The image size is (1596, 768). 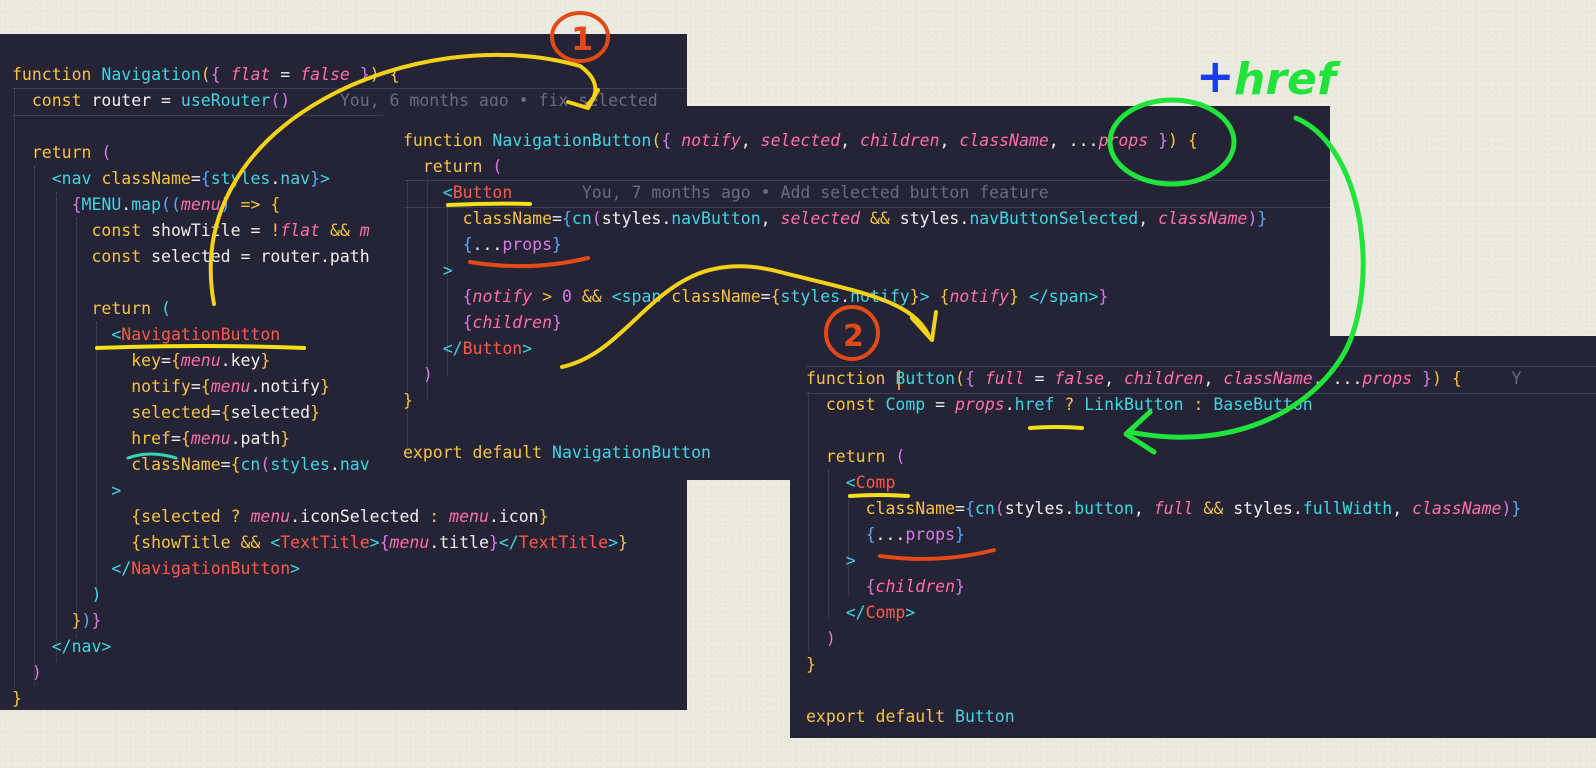 What do you see at coordinates (230, 230) in the screenshot?
I see `code-line: const showTitle = !flat && m` at bounding box center [230, 230].